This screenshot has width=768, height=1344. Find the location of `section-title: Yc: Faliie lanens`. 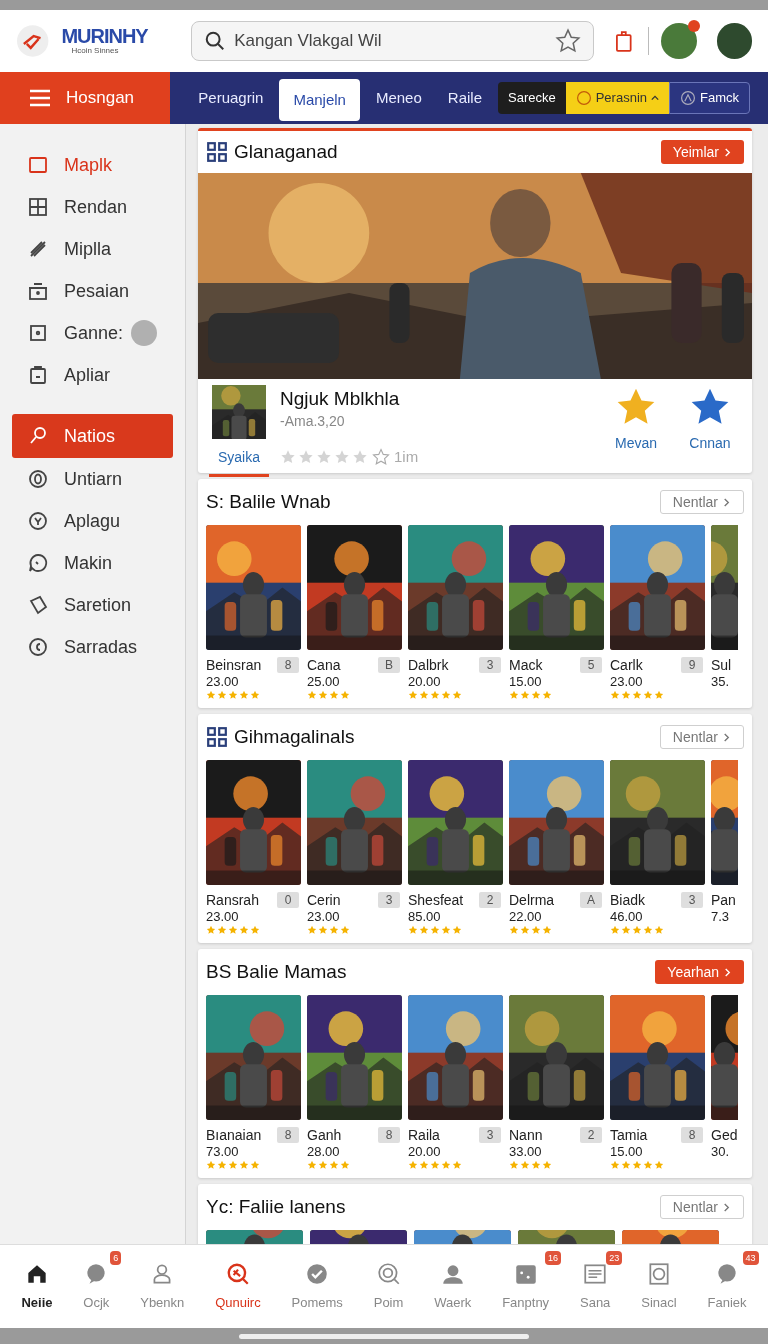

section-title: Yc: Faliie lanens is located at coordinates (276, 1206).